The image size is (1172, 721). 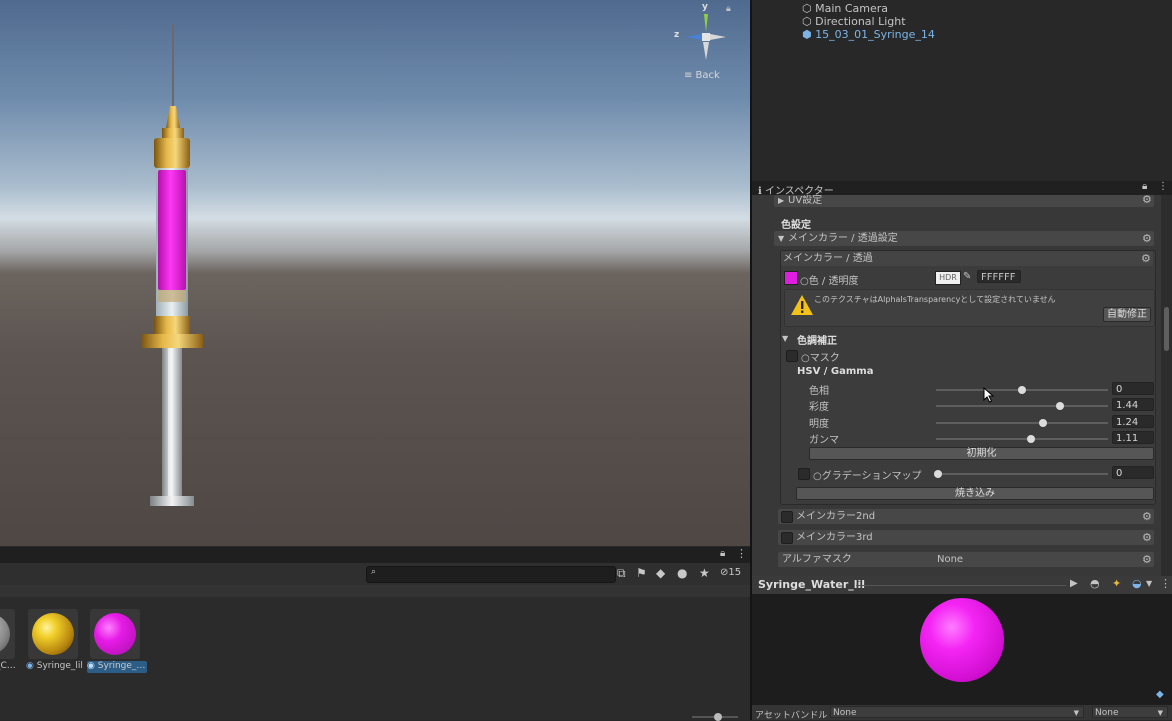 What do you see at coordinates (1127, 314) in the screenshot?
I see `auto-fix-button: 自動修正` at bounding box center [1127, 314].